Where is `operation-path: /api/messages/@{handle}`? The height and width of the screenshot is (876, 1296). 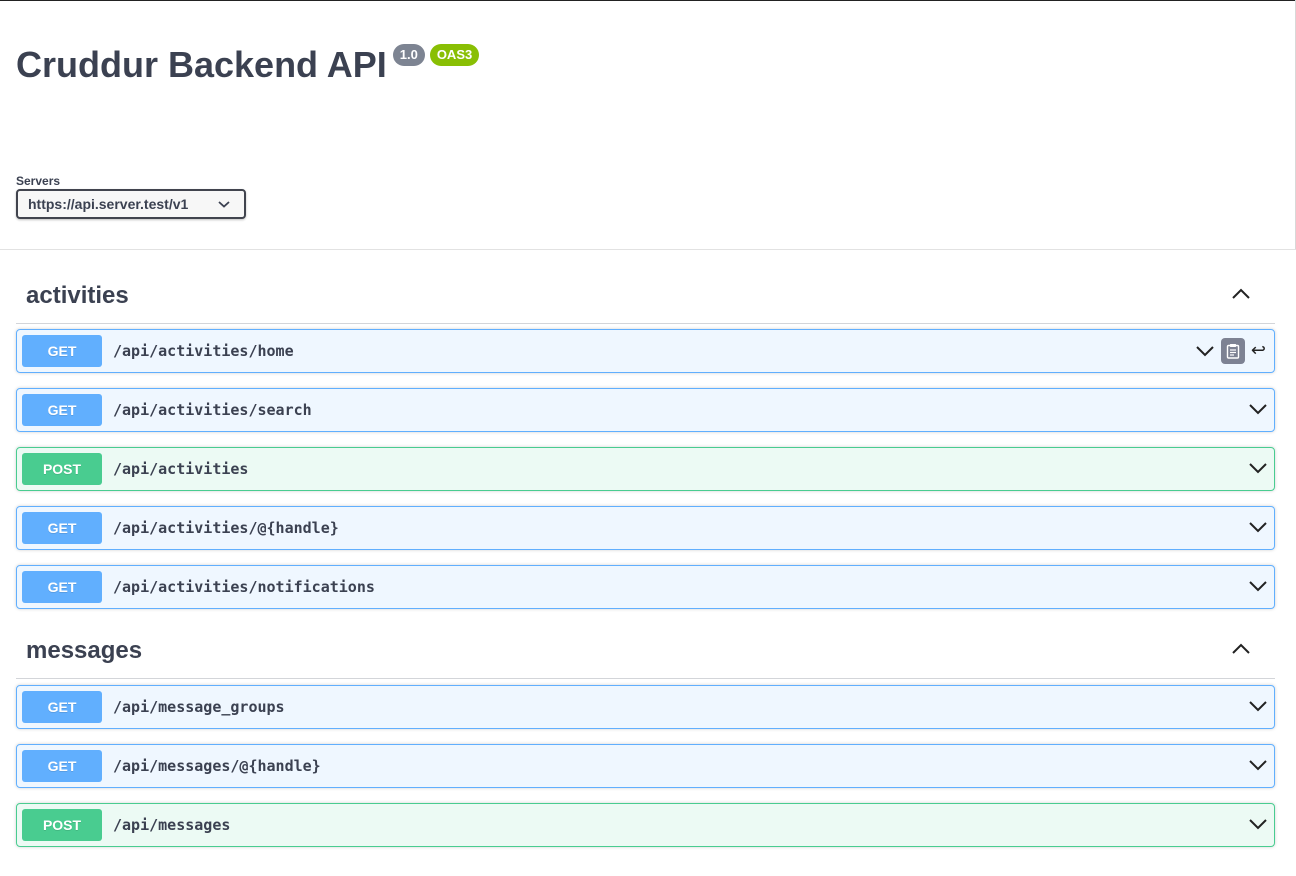 operation-path: /api/messages/@{handle} is located at coordinates (217, 766).